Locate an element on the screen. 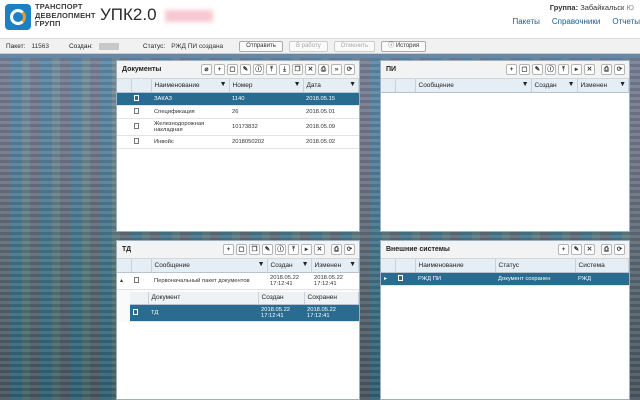  col-document: Документ is located at coordinates (203, 298).